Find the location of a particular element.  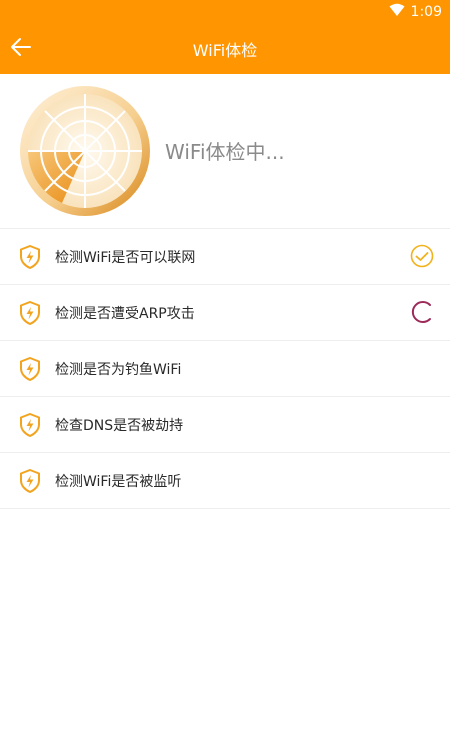

checkmark-icon is located at coordinates (422, 256).